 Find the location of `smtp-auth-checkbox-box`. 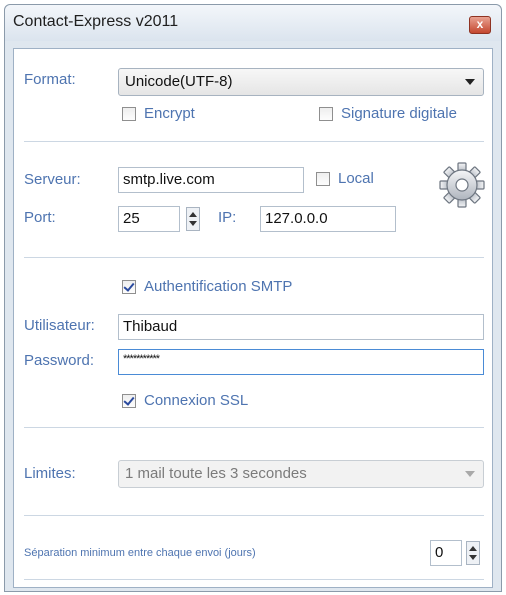

smtp-auth-checkbox-box is located at coordinates (129, 286).